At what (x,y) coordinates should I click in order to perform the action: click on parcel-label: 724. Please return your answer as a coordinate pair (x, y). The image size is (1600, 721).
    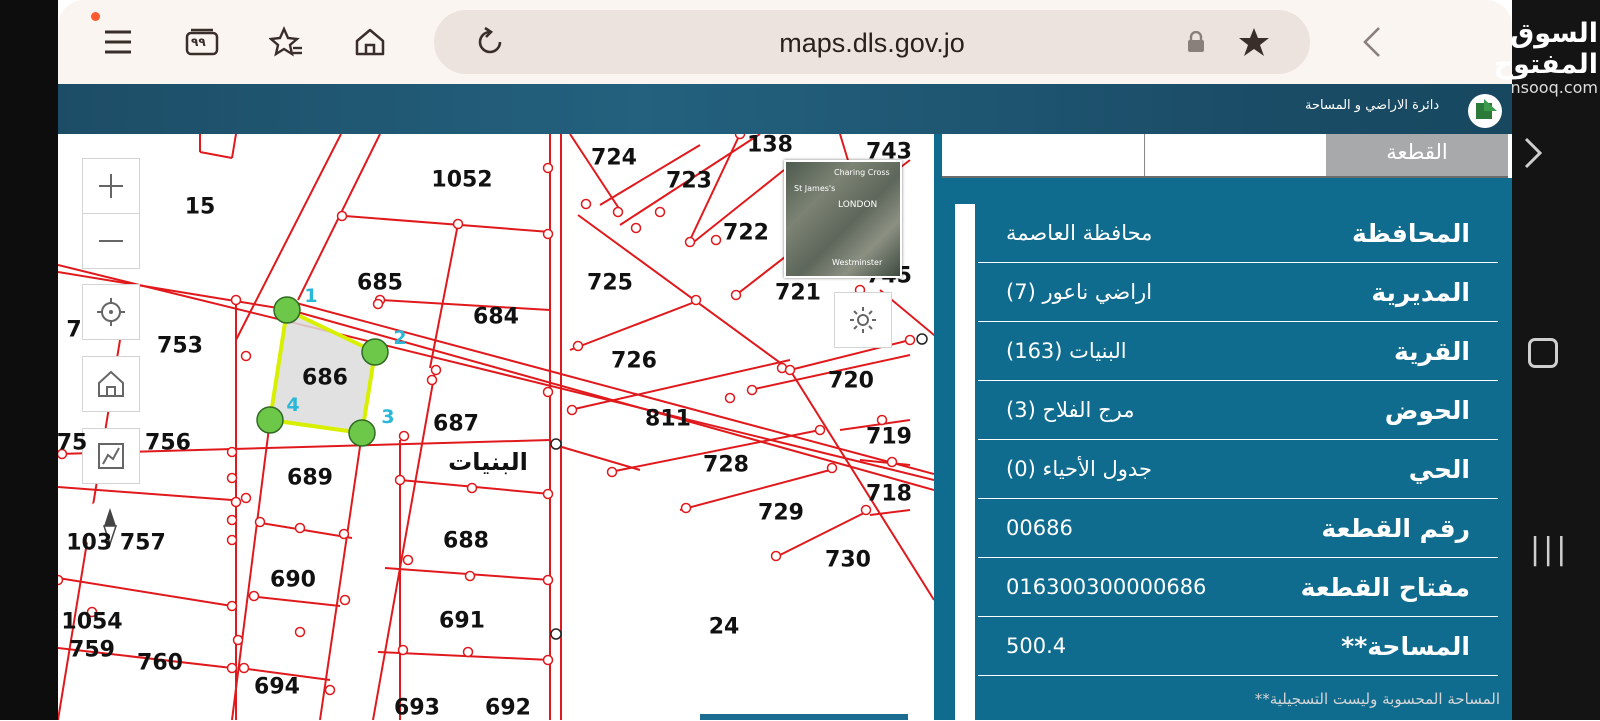
    Looking at the image, I should click on (614, 158).